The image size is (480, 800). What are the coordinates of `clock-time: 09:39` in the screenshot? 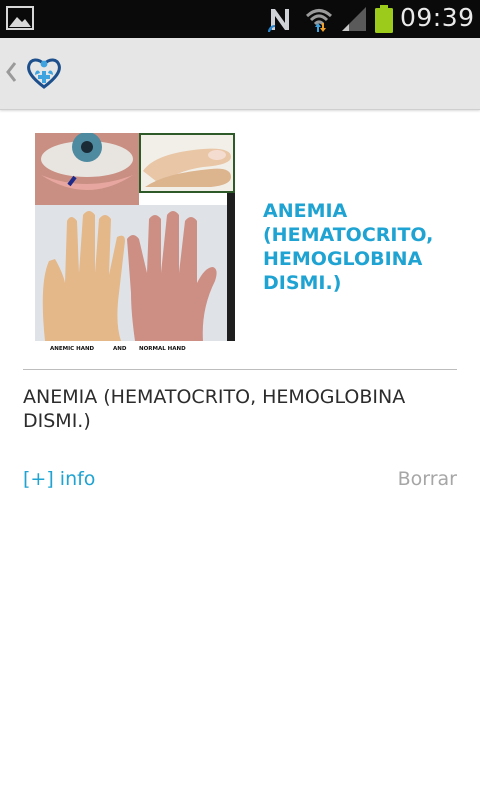 It's located at (437, 17).